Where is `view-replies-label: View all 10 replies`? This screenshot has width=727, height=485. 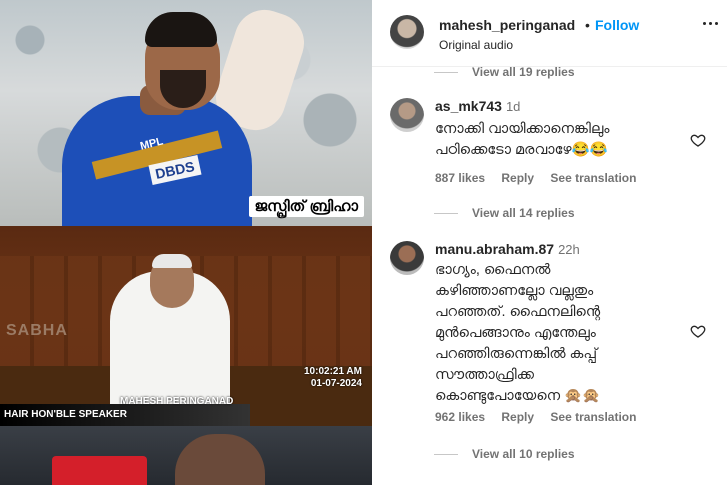
view-replies-label: View all 10 replies is located at coordinates (523, 454).